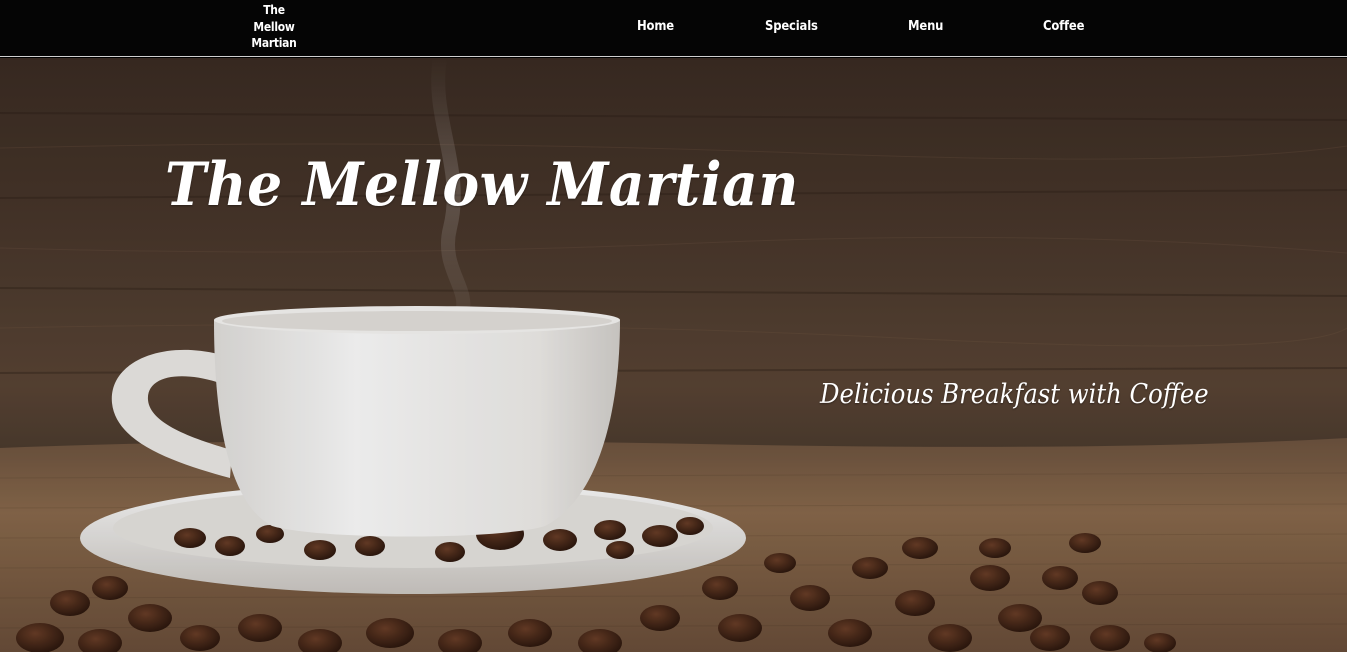 The image size is (1347, 652). I want to click on brand-line-2: Mellow, so click(274, 26).